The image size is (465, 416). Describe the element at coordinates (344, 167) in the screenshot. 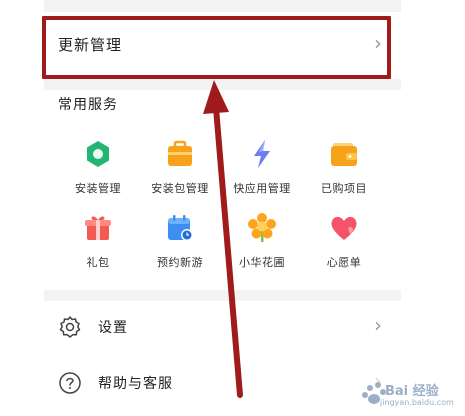

I see `service-purchased-items: 已购项目` at that location.